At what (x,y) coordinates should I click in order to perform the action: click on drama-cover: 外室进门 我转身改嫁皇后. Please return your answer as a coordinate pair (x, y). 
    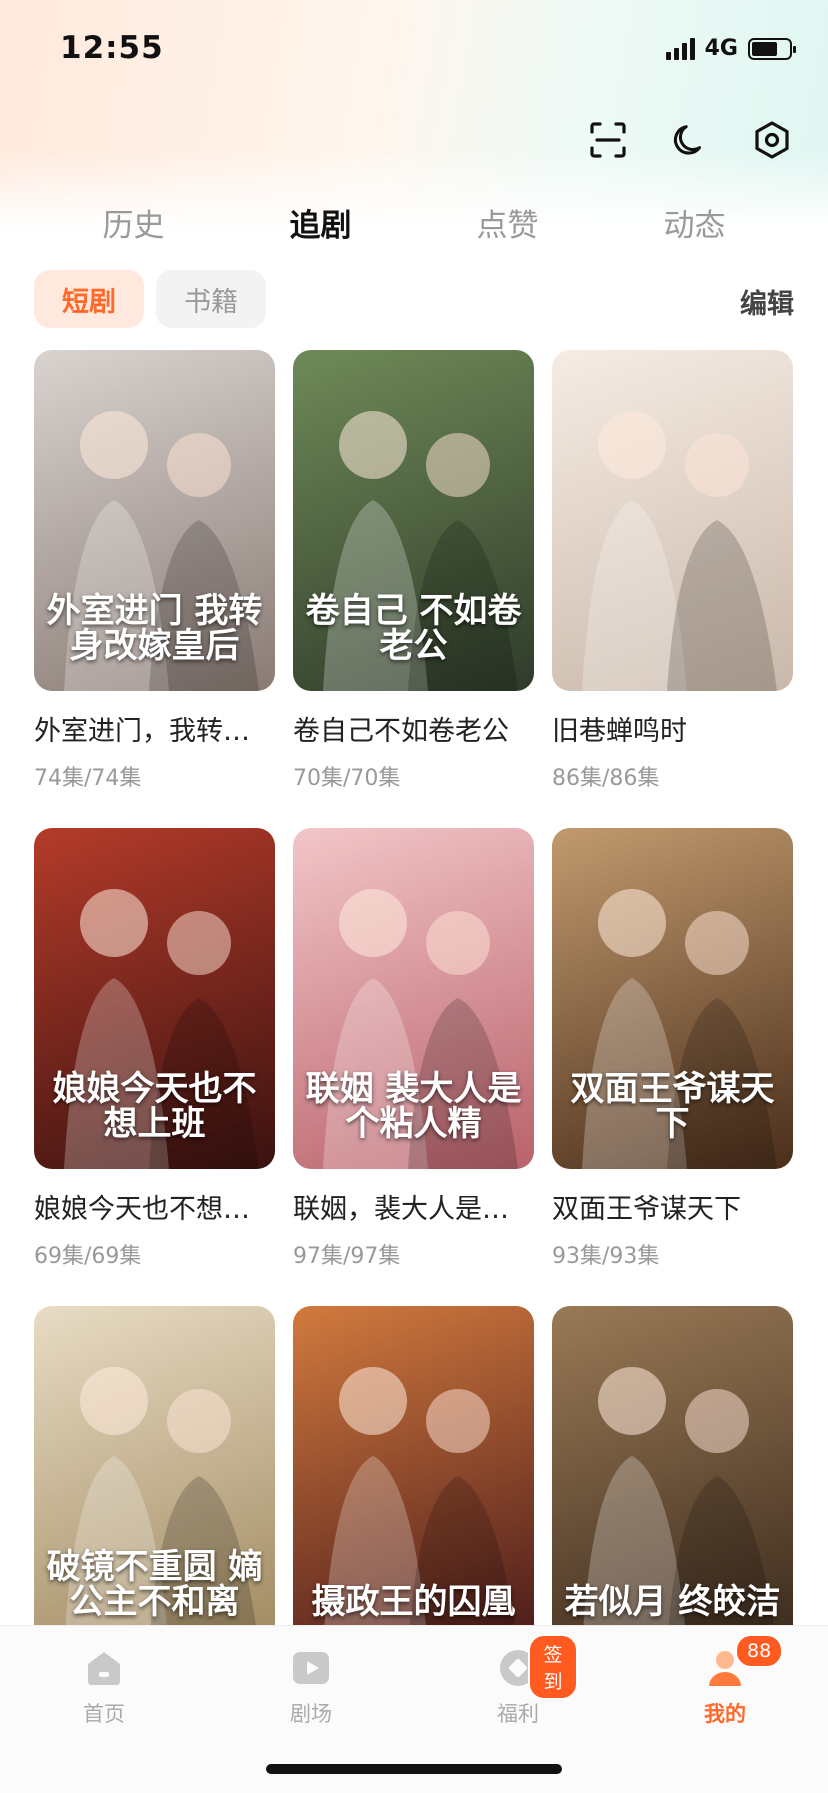
    Looking at the image, I should click on (154, 520).